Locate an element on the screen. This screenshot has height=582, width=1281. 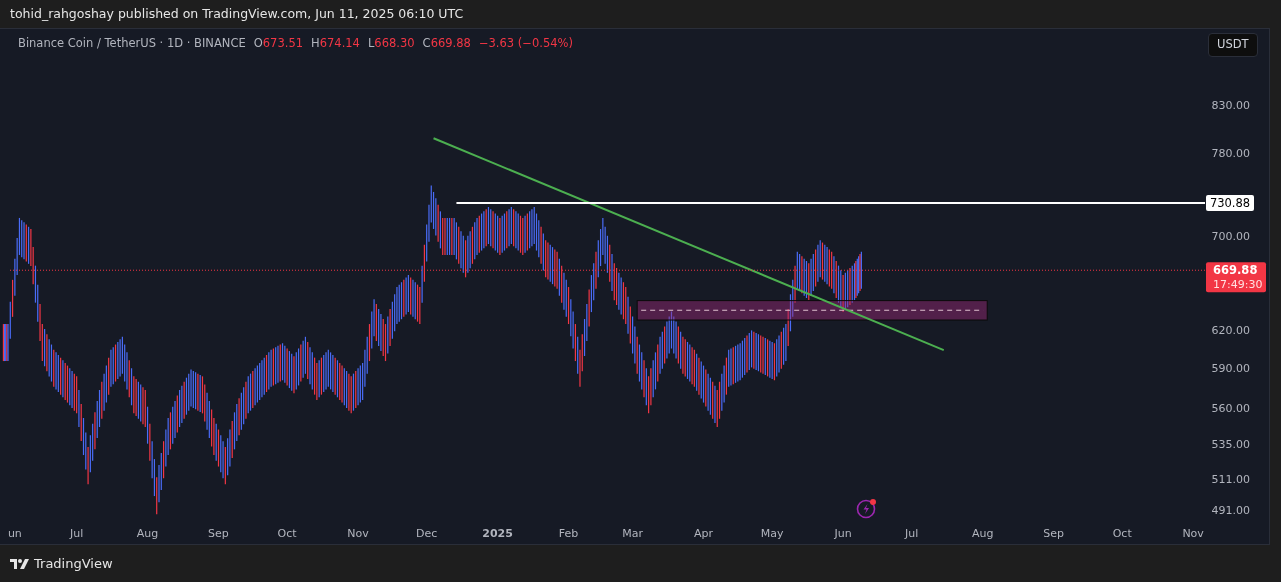
current-price-label: 669.88 17:49:30 is located at coordinates (1236, 277).